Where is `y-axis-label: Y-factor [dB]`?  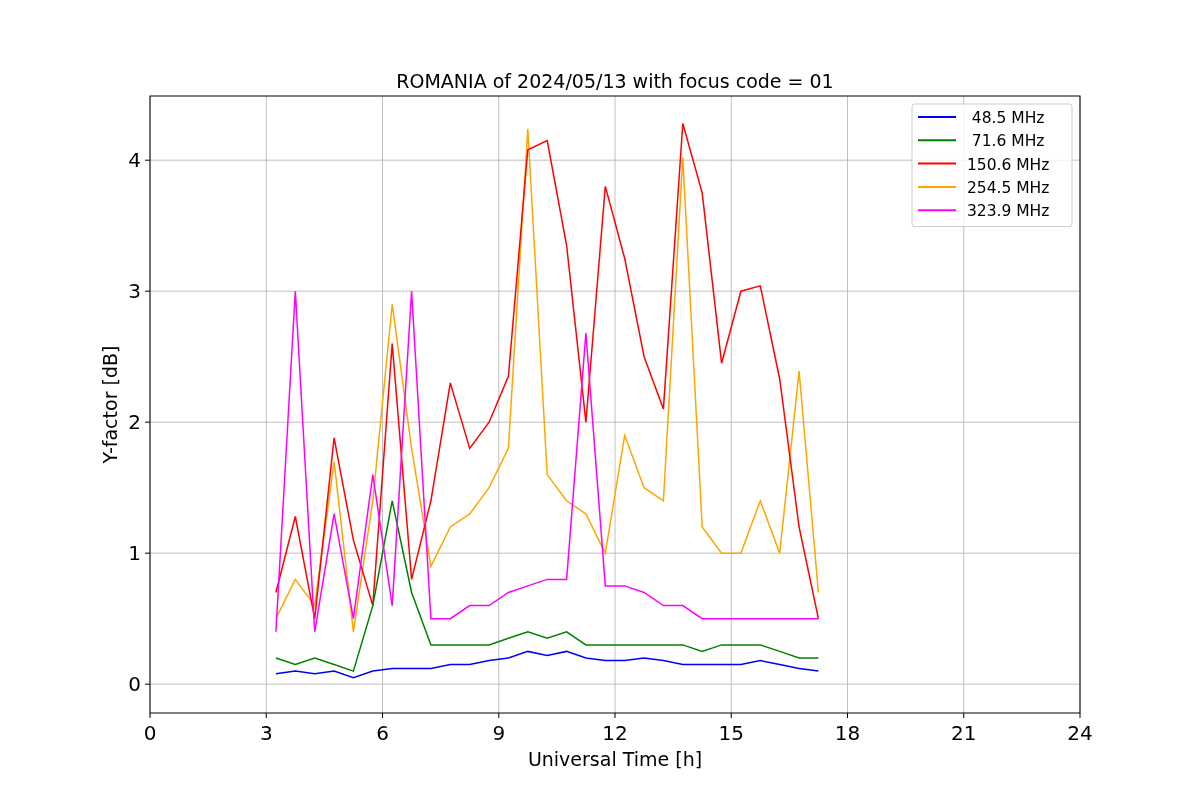
y-axis-label: Y-factor [dB] is located at coordinates (110, 404).